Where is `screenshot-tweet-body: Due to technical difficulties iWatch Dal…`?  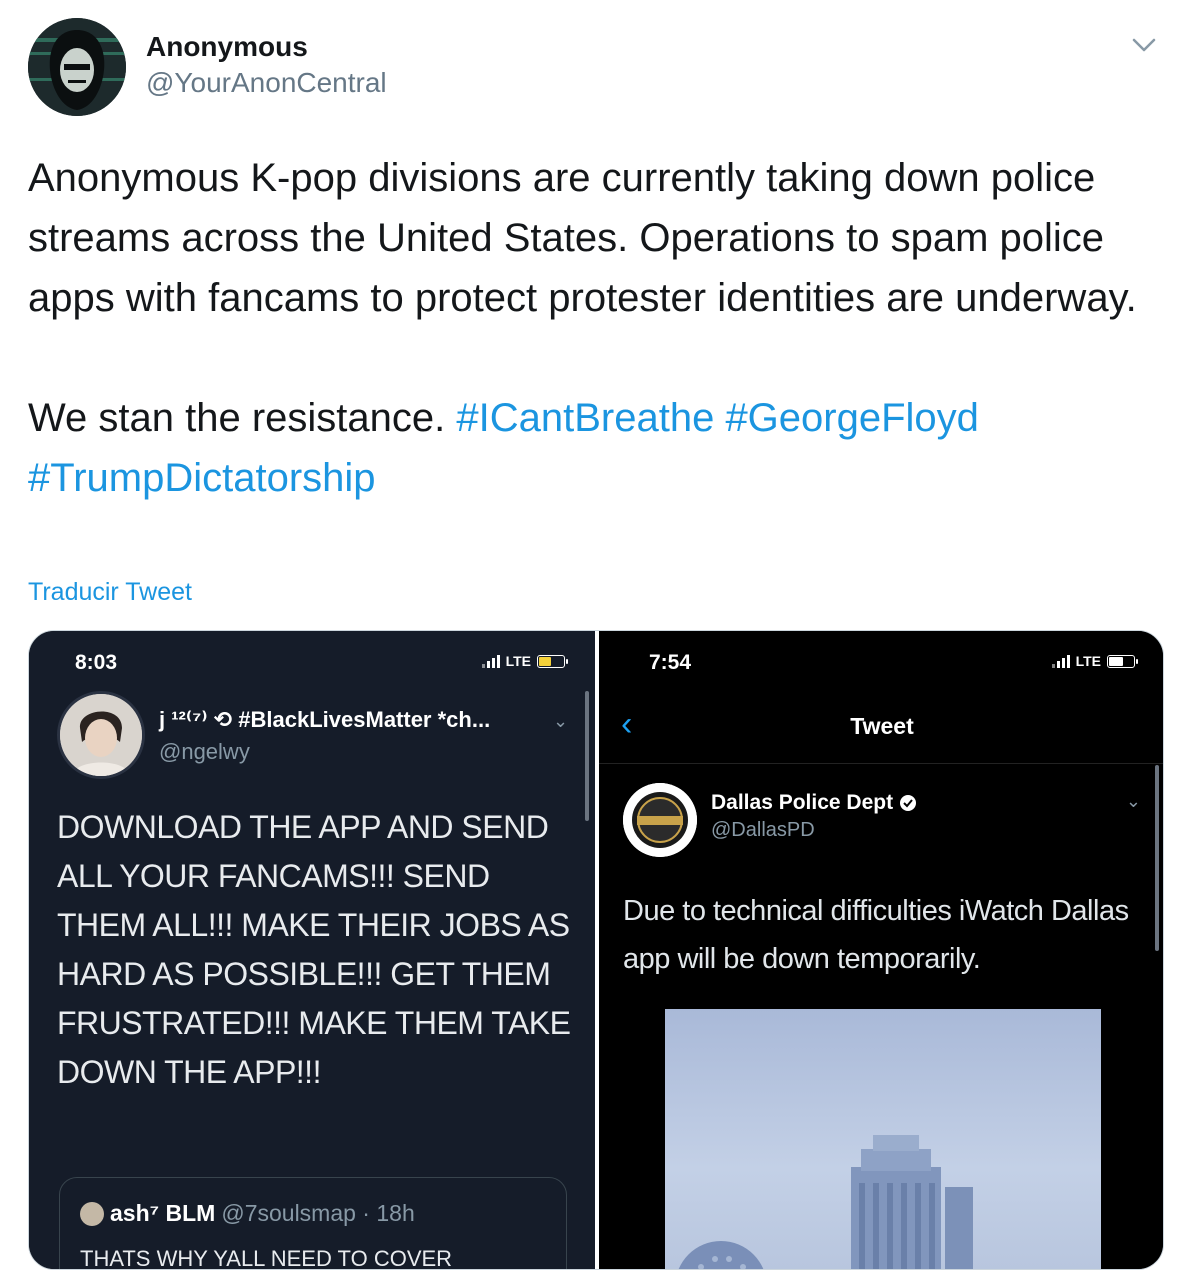 screenshot-tweet-body: Due to technical difficulties iWatch Dal… is located at coordinates (876, 935).